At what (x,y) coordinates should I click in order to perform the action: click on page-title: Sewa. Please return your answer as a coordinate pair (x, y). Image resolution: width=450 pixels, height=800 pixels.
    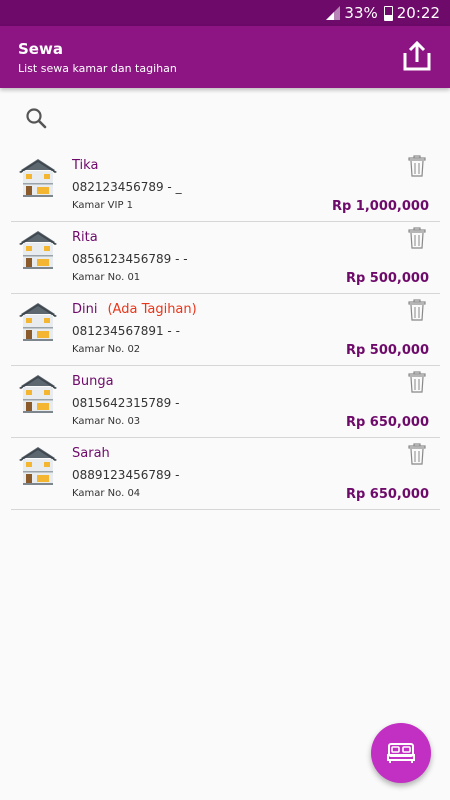
    Looking at the image, I should click on (40, 49).